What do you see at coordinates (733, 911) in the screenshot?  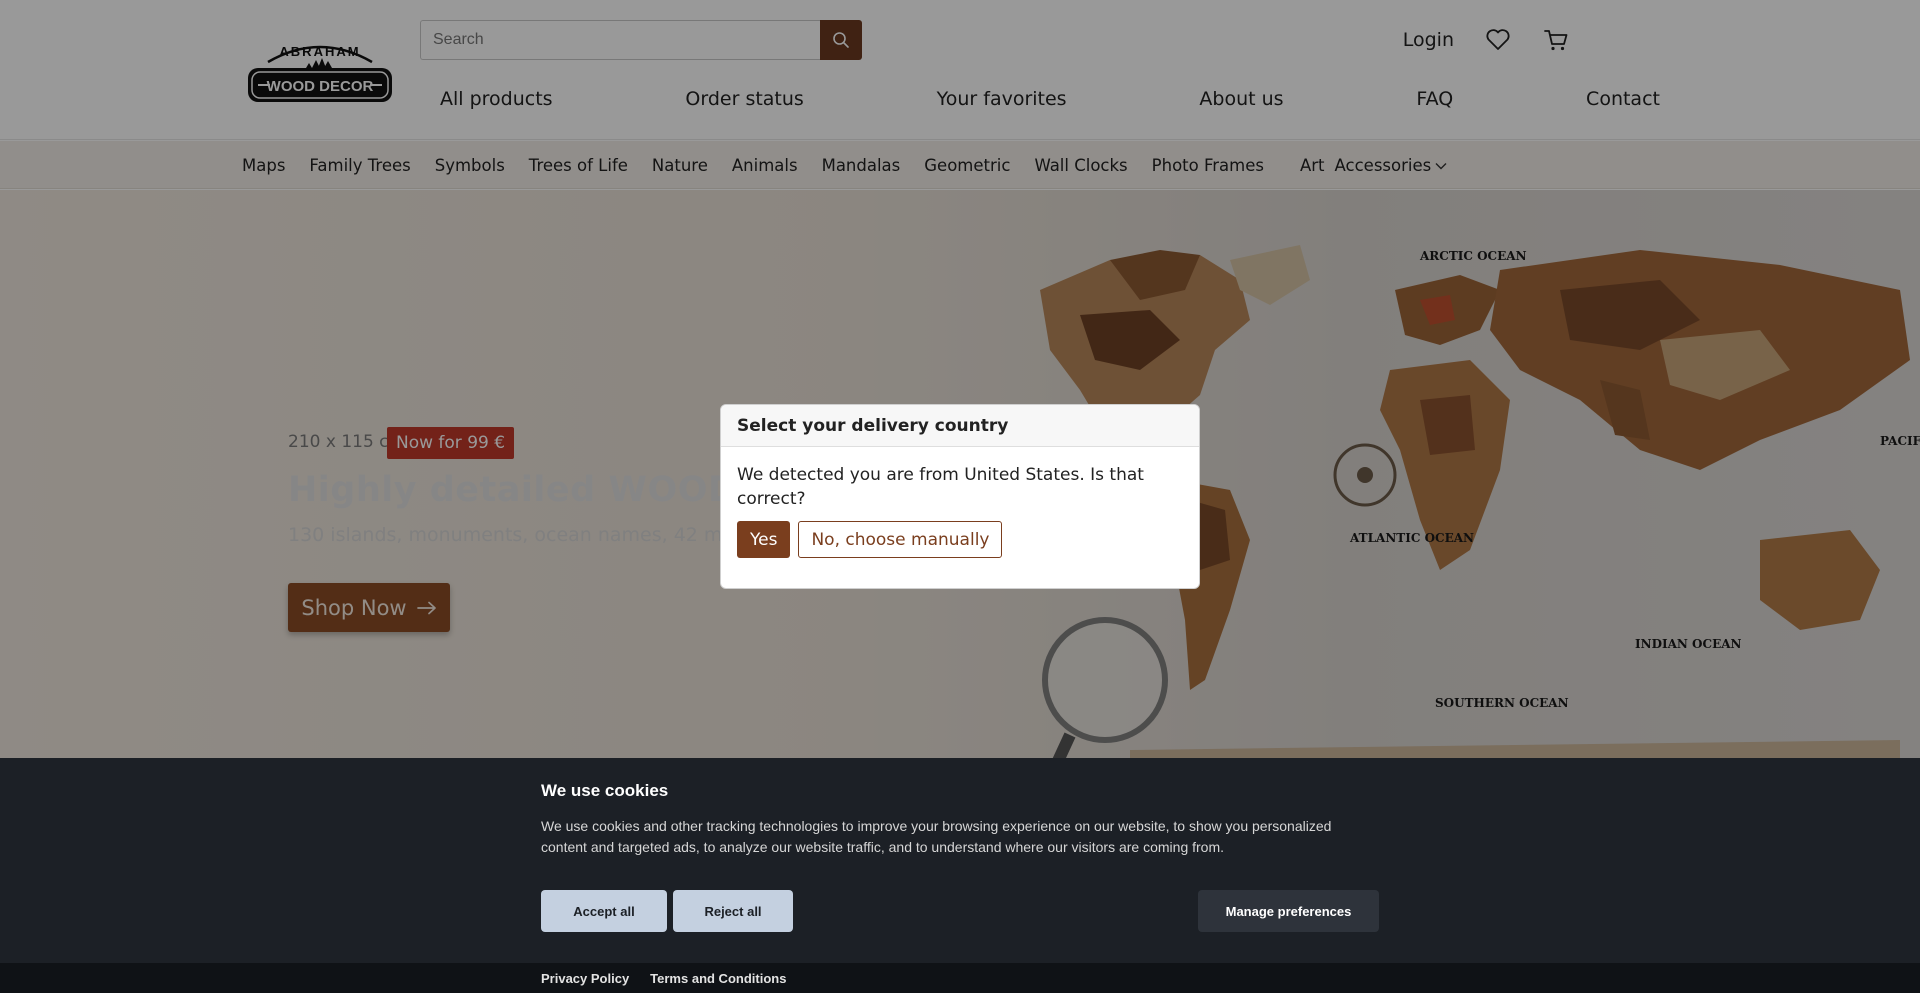 I see `reject-all-button: Reject all` at bounding box center [733, 911].